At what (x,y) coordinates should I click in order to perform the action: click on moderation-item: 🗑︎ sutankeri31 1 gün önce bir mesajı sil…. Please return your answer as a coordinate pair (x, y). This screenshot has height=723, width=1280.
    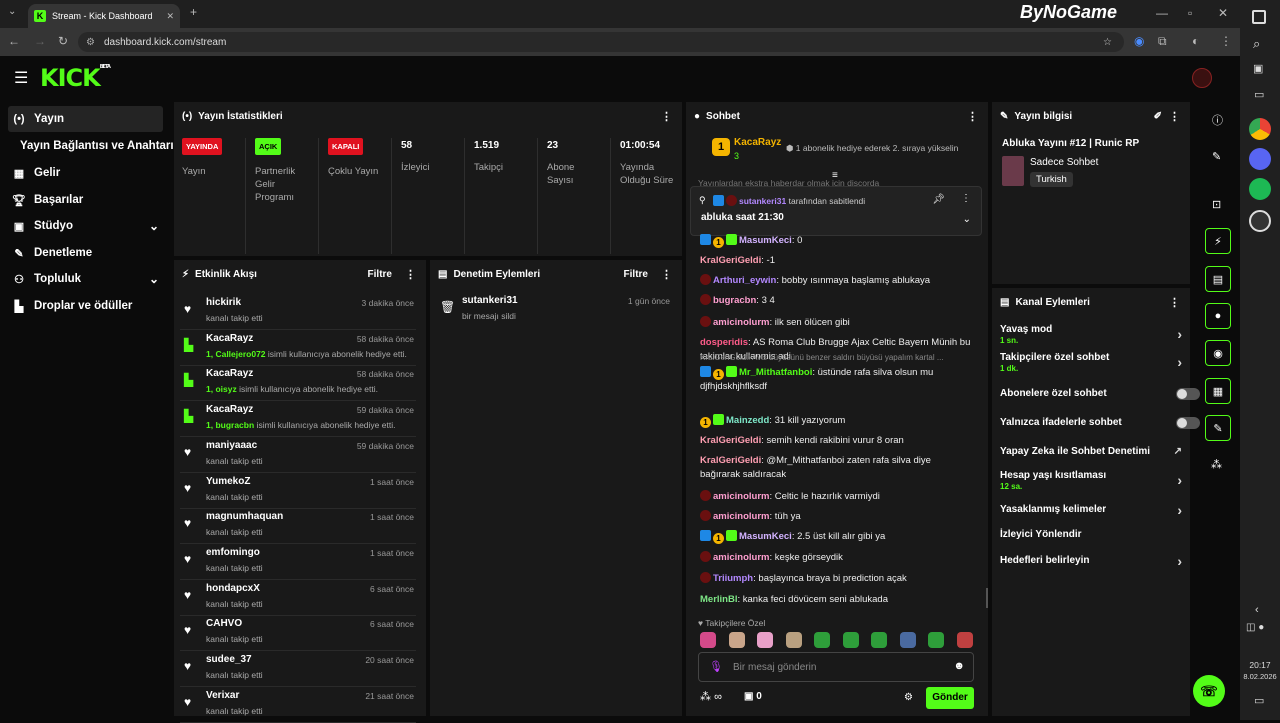
    Looking at the image, I should click on (554, 310).